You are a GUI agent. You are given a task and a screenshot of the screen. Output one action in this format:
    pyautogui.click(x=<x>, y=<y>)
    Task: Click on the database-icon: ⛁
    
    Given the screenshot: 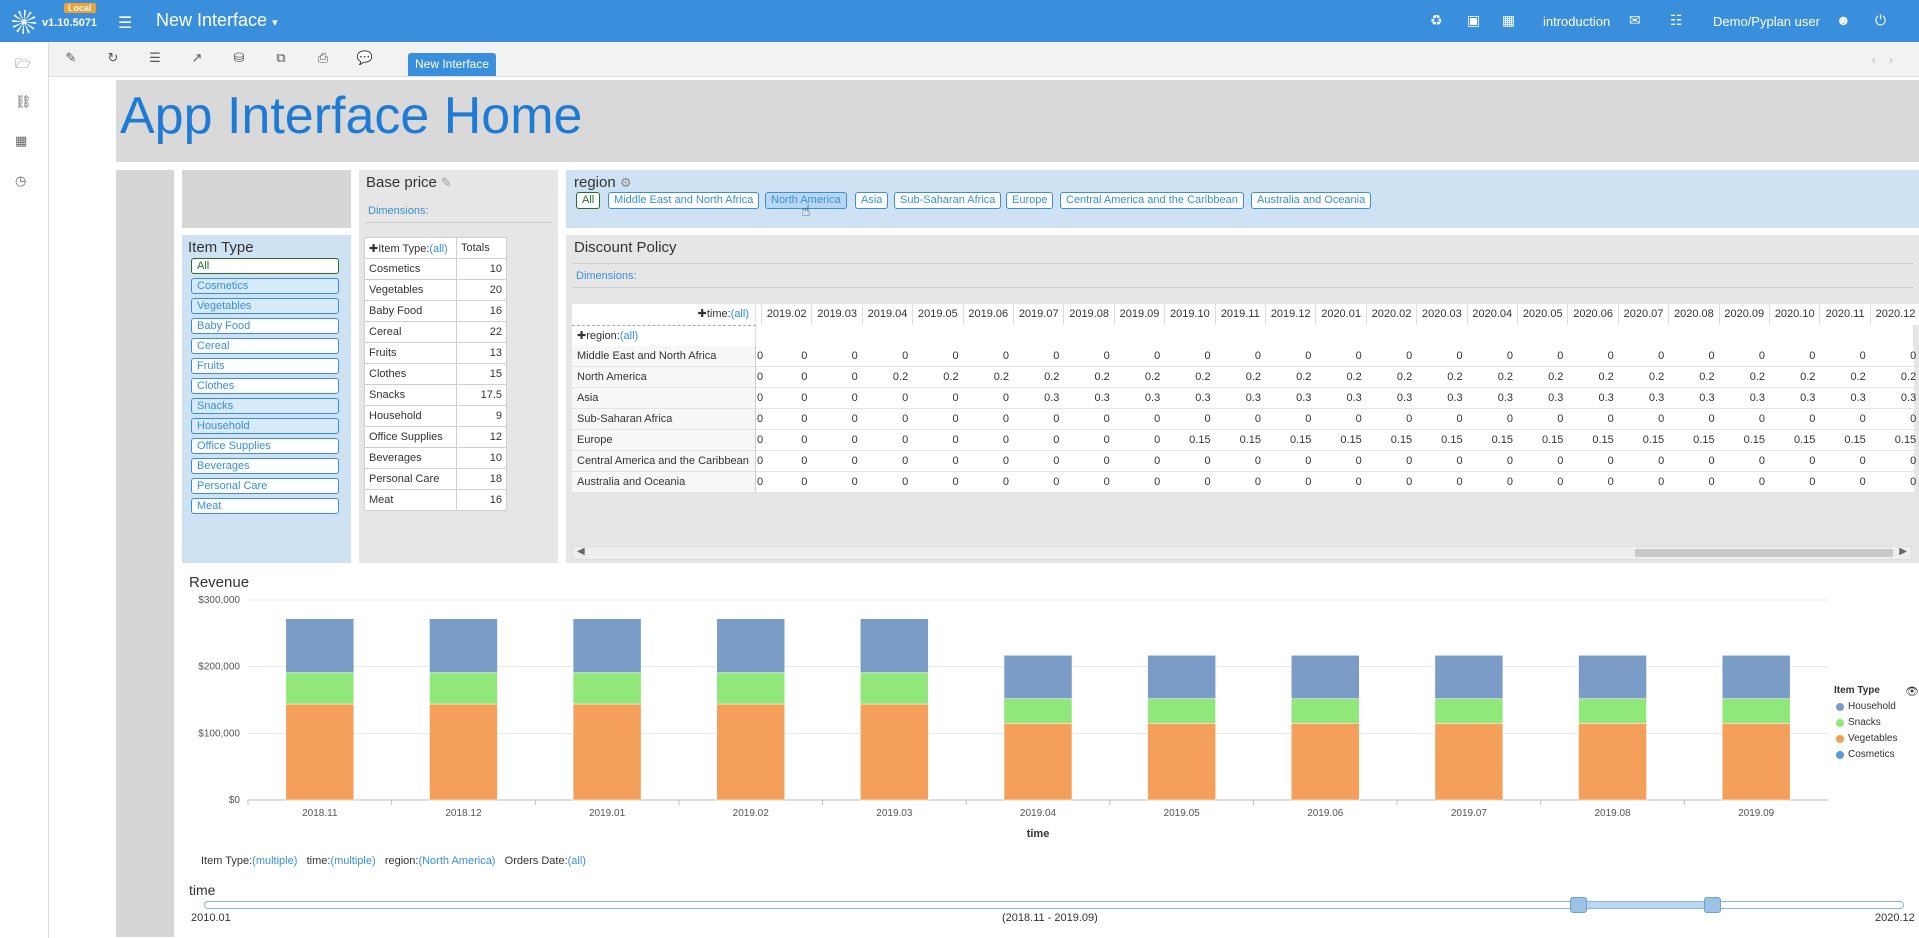 What is the action you would take?
    pyautogui.click(x=239, y=58)
    